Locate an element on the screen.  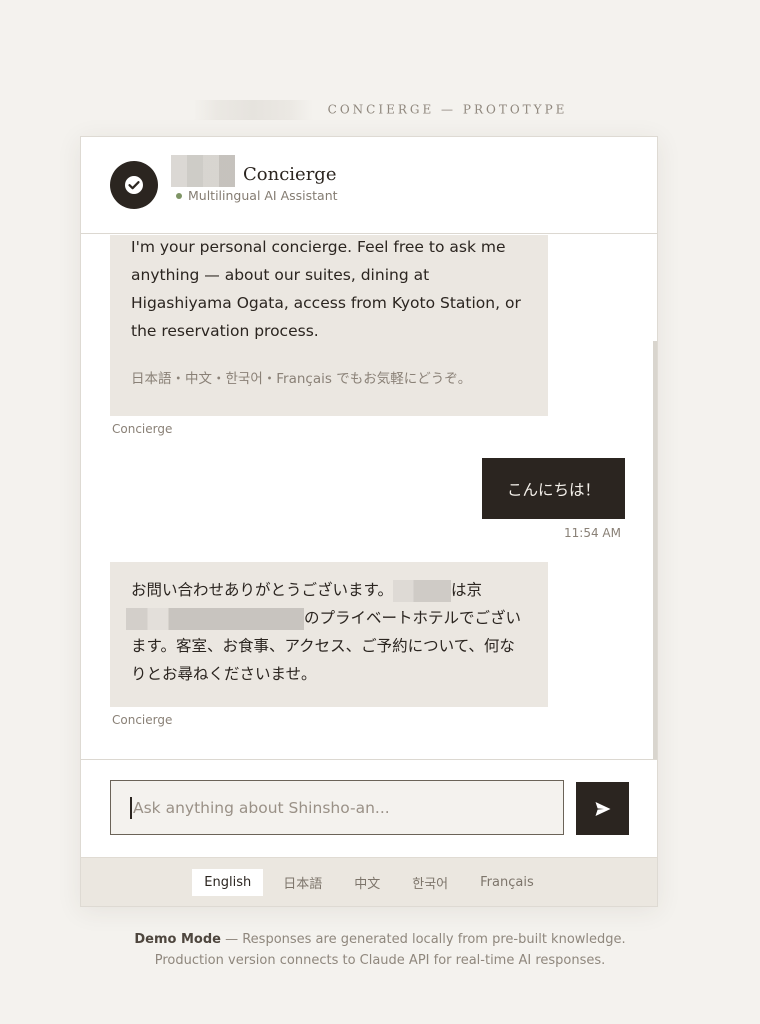
brand-row: Concierge is located at coordinates (254, 171).